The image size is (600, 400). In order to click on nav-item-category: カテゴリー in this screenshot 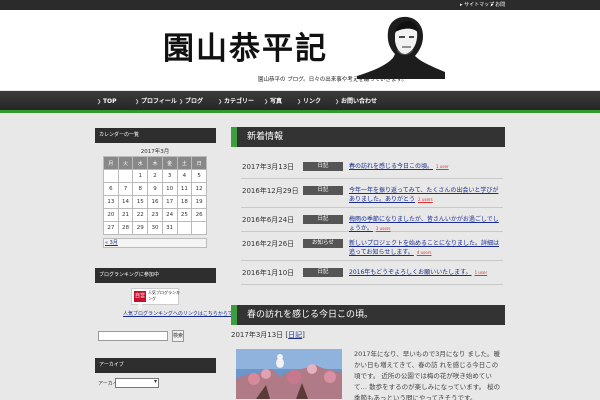, I will do `click(236, 102)`.